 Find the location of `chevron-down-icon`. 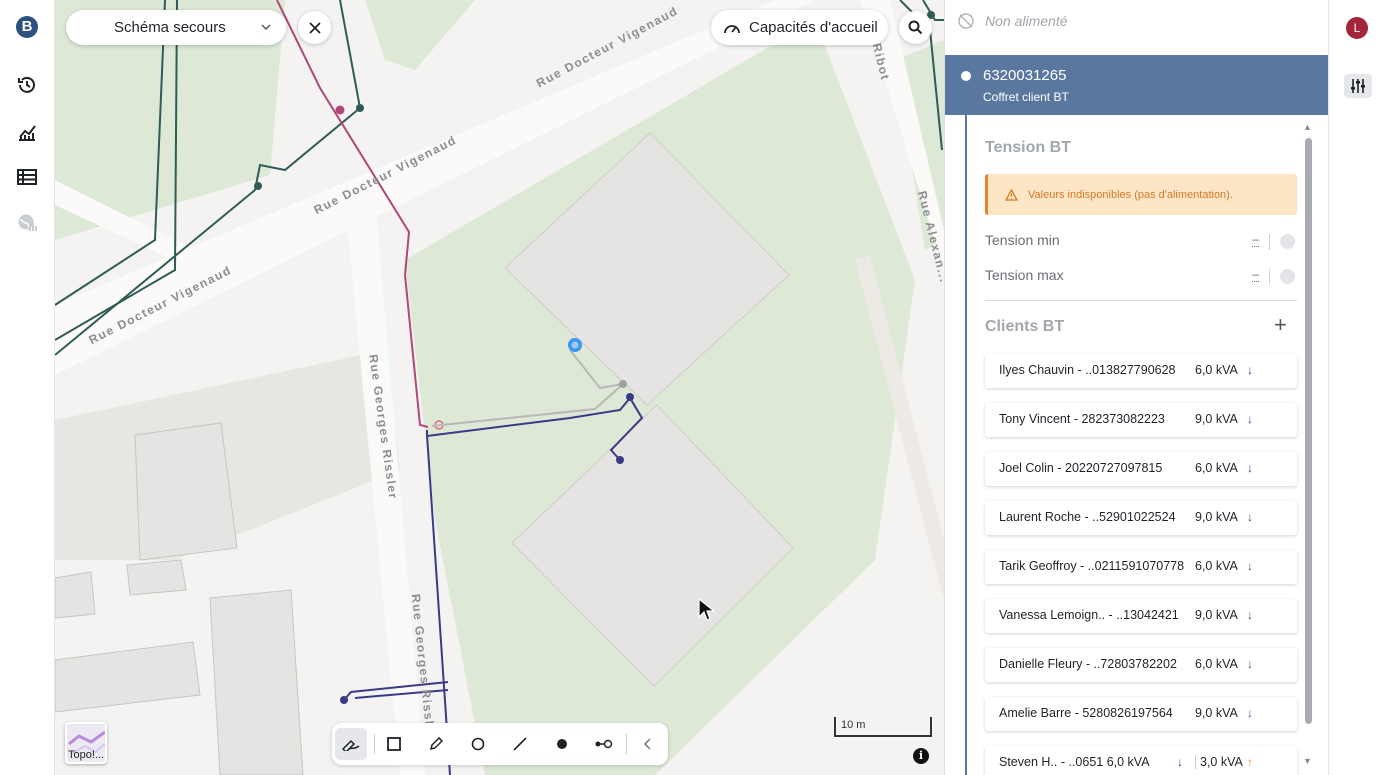

chevron-down-icon is located at coordinates (266, 27).